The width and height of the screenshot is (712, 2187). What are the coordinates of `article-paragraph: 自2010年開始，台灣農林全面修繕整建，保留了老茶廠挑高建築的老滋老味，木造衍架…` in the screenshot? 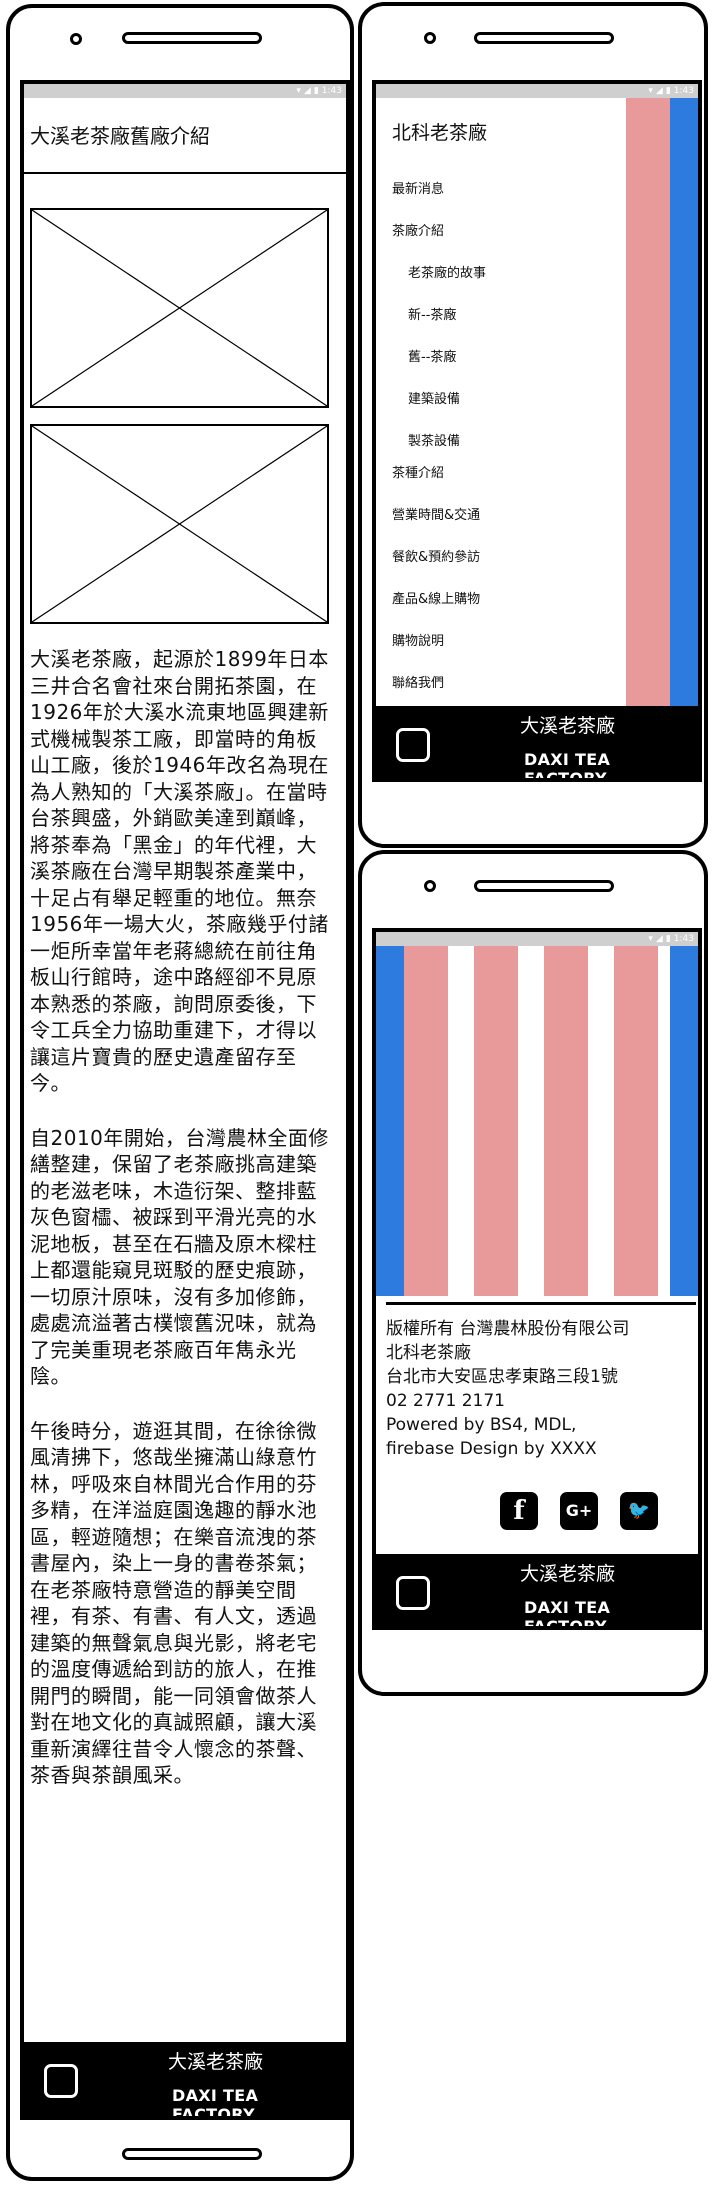 It's located at (179, 1257).